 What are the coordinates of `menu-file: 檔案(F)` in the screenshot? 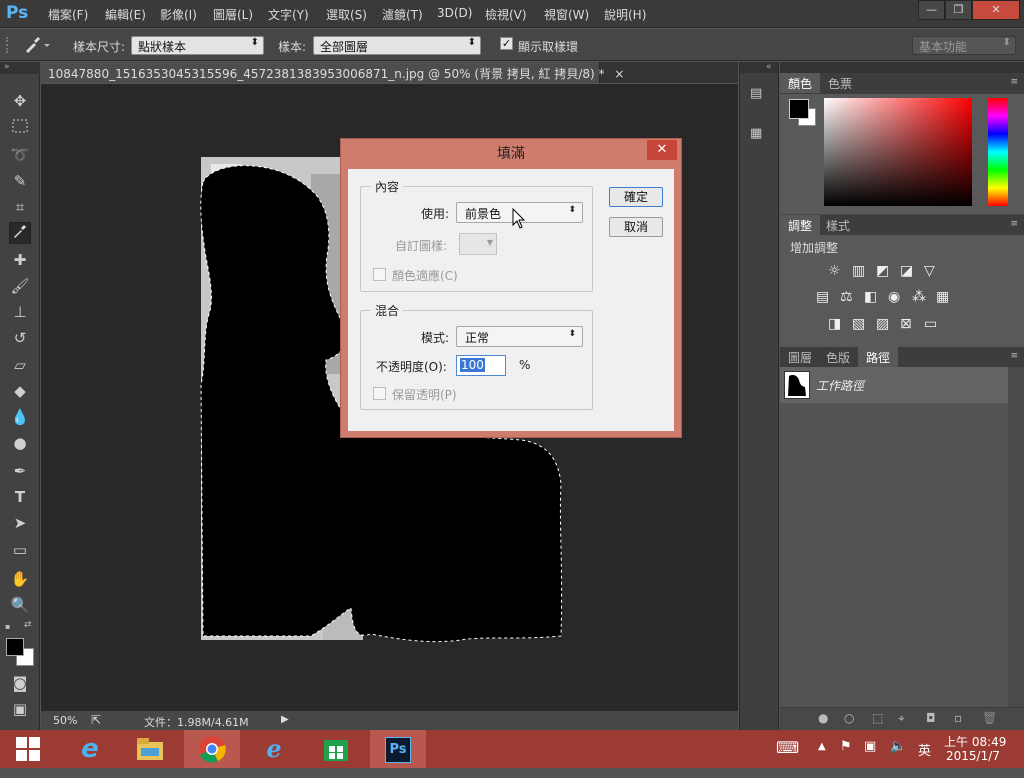 It's located at (68, 14).